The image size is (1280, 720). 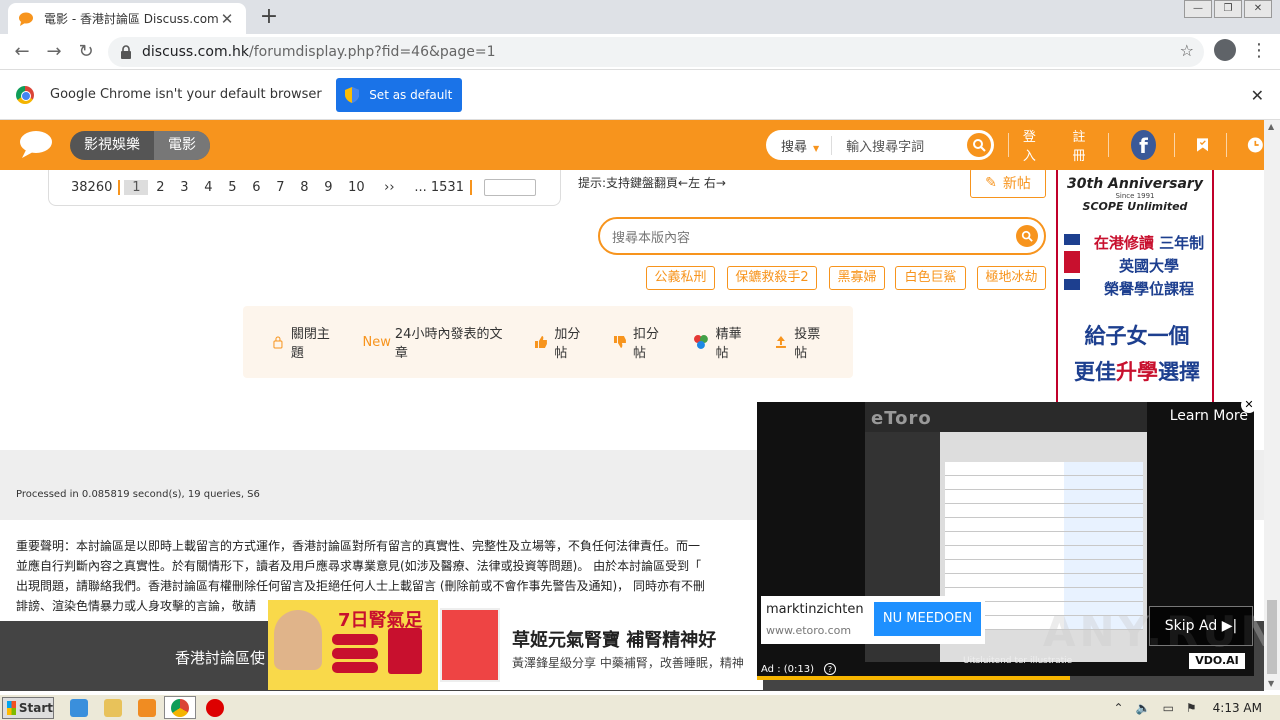 I want to click on register-link: 註冊, so click(x=1084, y=145).